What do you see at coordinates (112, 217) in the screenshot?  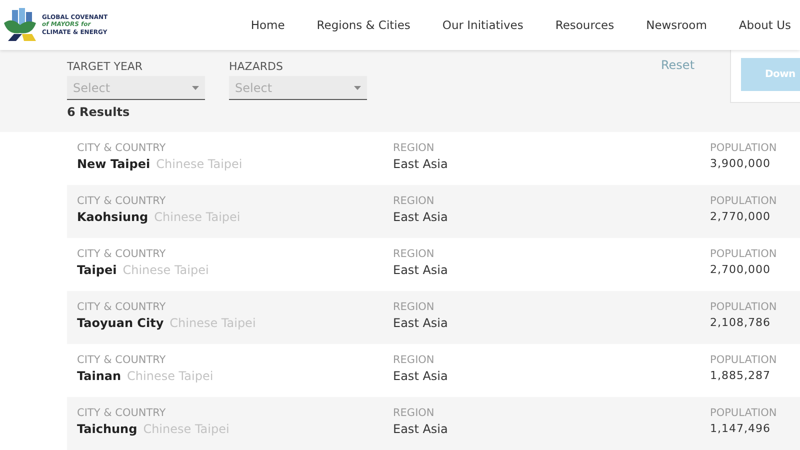 I see `city-name: Kaohsiung` at bounding box center [112, 217].